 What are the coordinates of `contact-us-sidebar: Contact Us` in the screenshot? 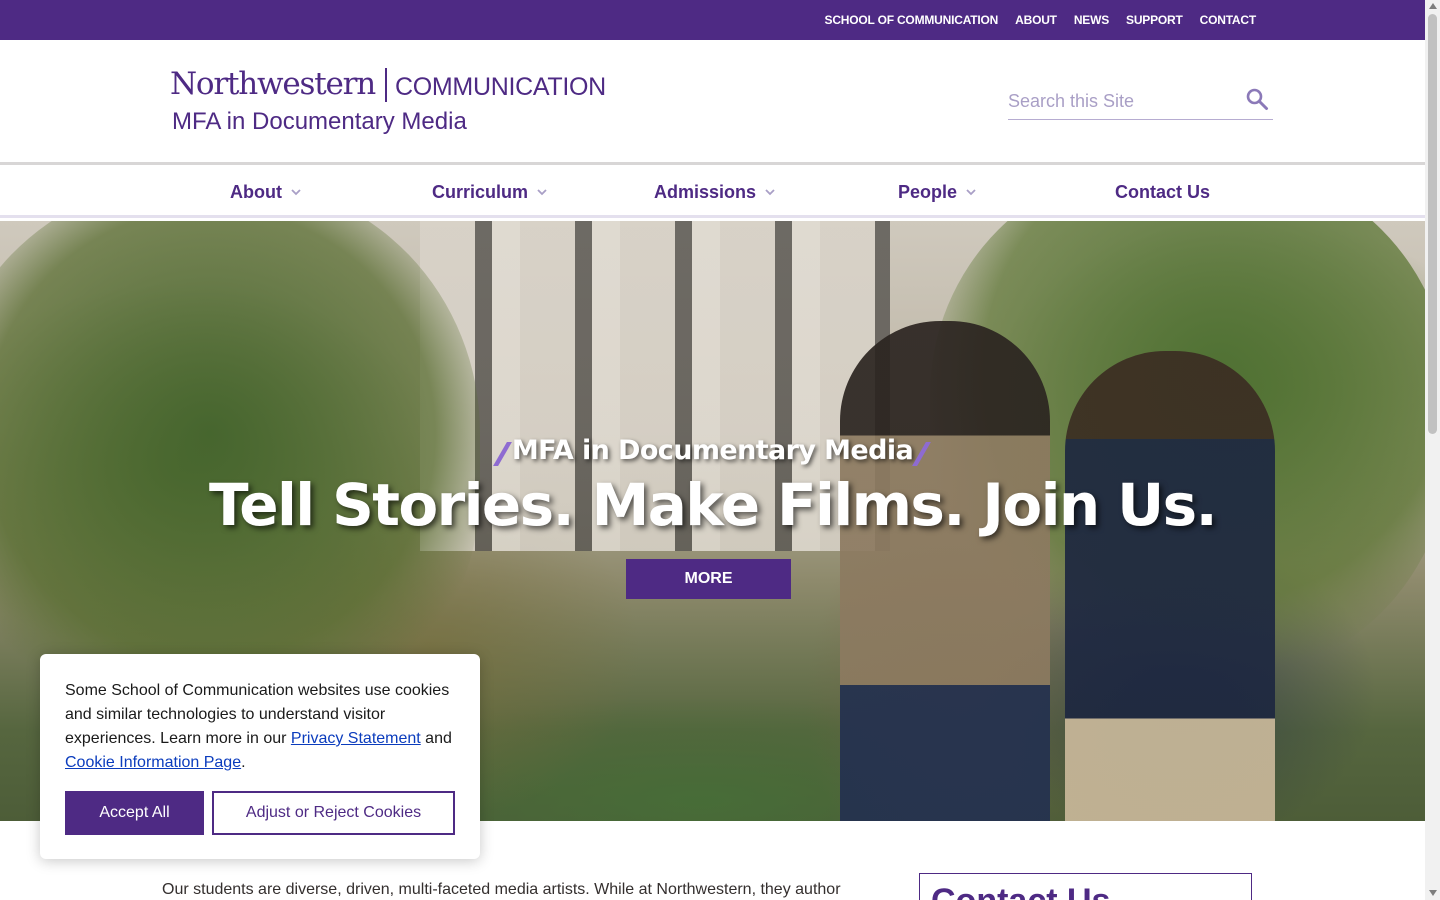 It's located at (1085, 886).